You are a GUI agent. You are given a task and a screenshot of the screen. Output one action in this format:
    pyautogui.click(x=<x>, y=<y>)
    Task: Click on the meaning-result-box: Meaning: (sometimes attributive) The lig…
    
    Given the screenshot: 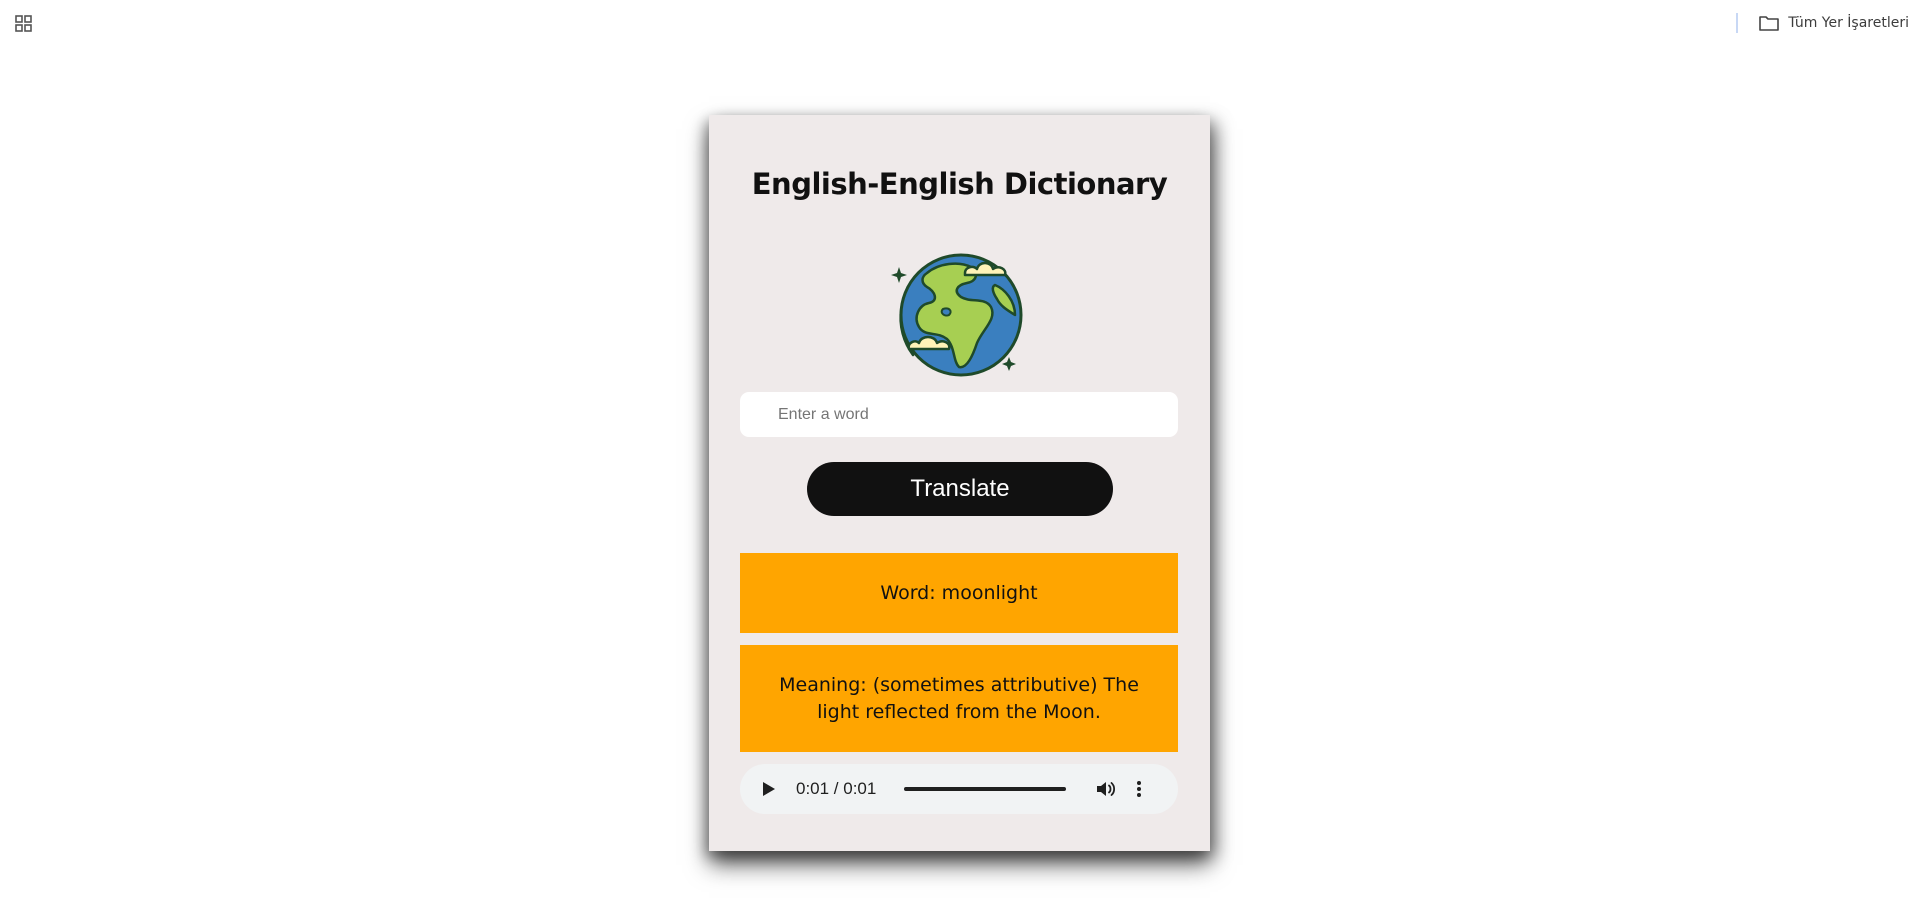 What is the action you would take?
    pyautogui.click(x=959, y=698)
    